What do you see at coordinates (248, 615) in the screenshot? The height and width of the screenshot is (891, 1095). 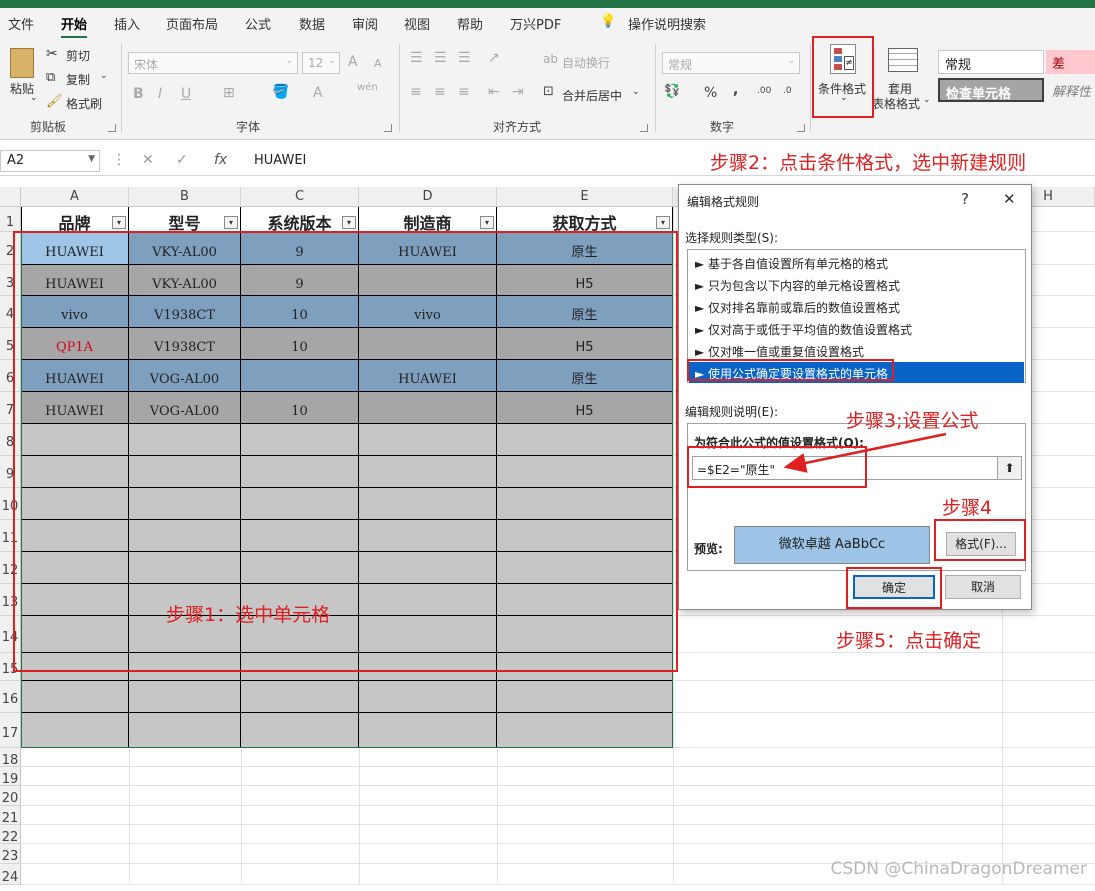 I see `annotation-step1: 步骤1：选中单元格` at bounding box center [248, 615].